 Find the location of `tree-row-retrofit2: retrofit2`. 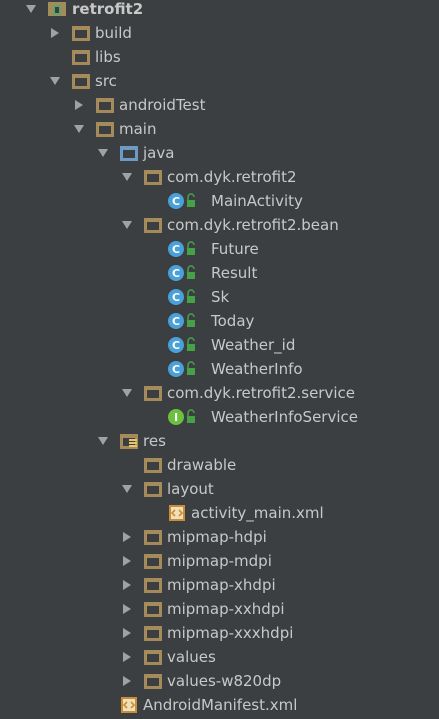

tree-row-retrofit2: retrofit2 is located at coordinates (219, 10).